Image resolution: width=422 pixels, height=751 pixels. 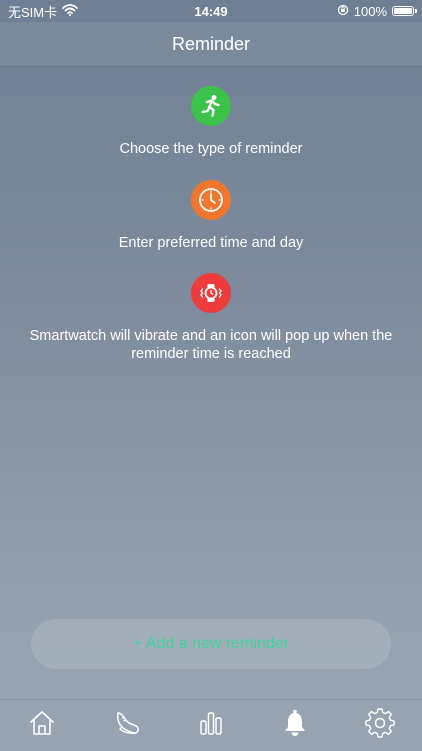 What do you see at coordinates (211, 106) in the screenshot?
I see `running-person-icon` at bounding box center [211, 106].